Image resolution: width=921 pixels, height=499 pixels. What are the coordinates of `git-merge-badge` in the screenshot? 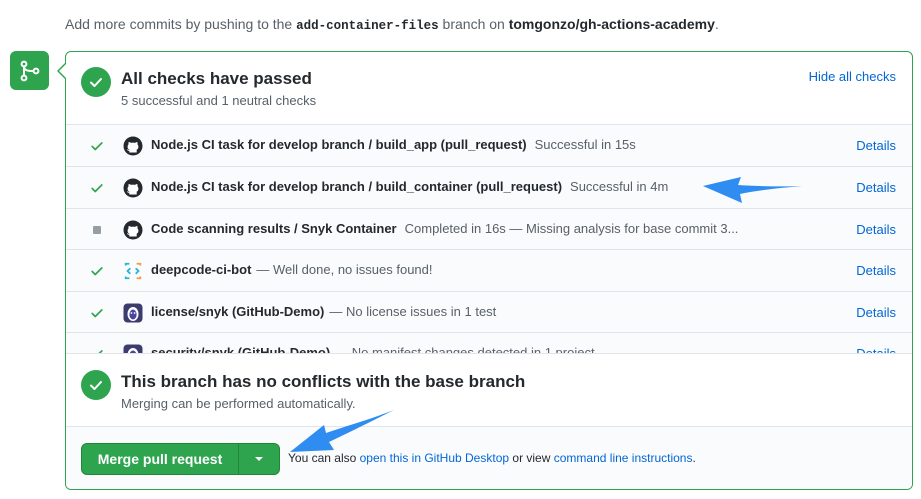 It's located at (29, 70).